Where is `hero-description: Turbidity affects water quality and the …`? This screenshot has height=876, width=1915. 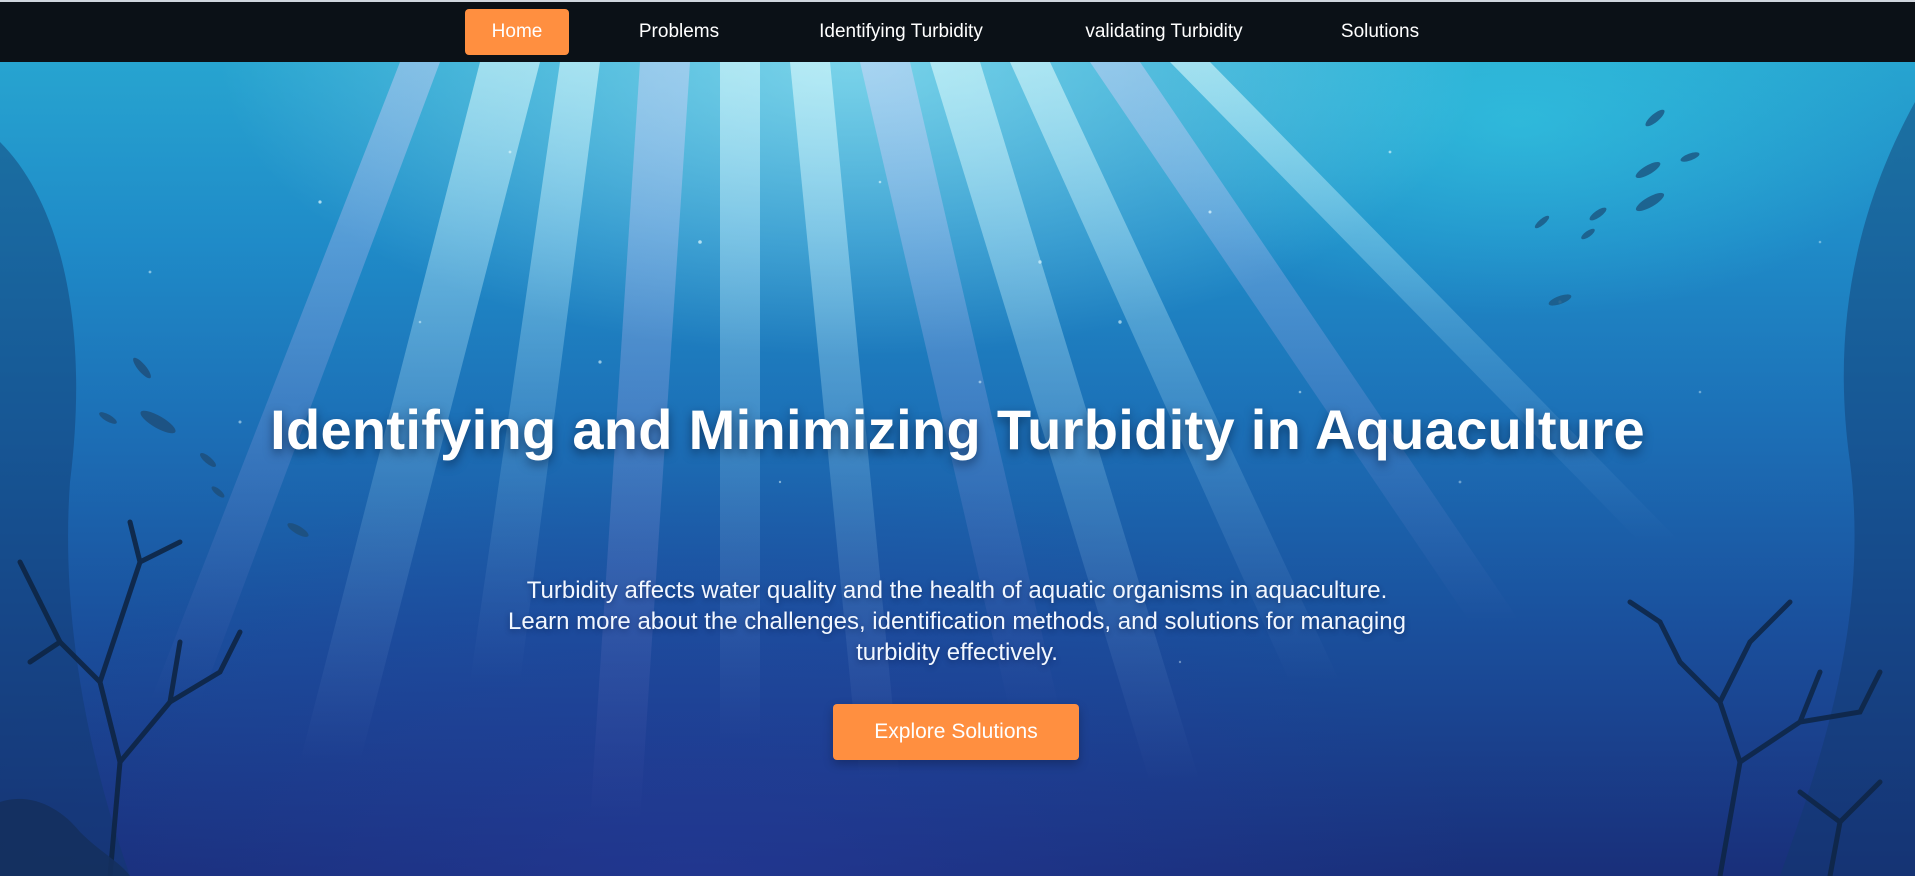 hero-description: Turbidity affects water quality and the … is located at coordinates (957, 621).